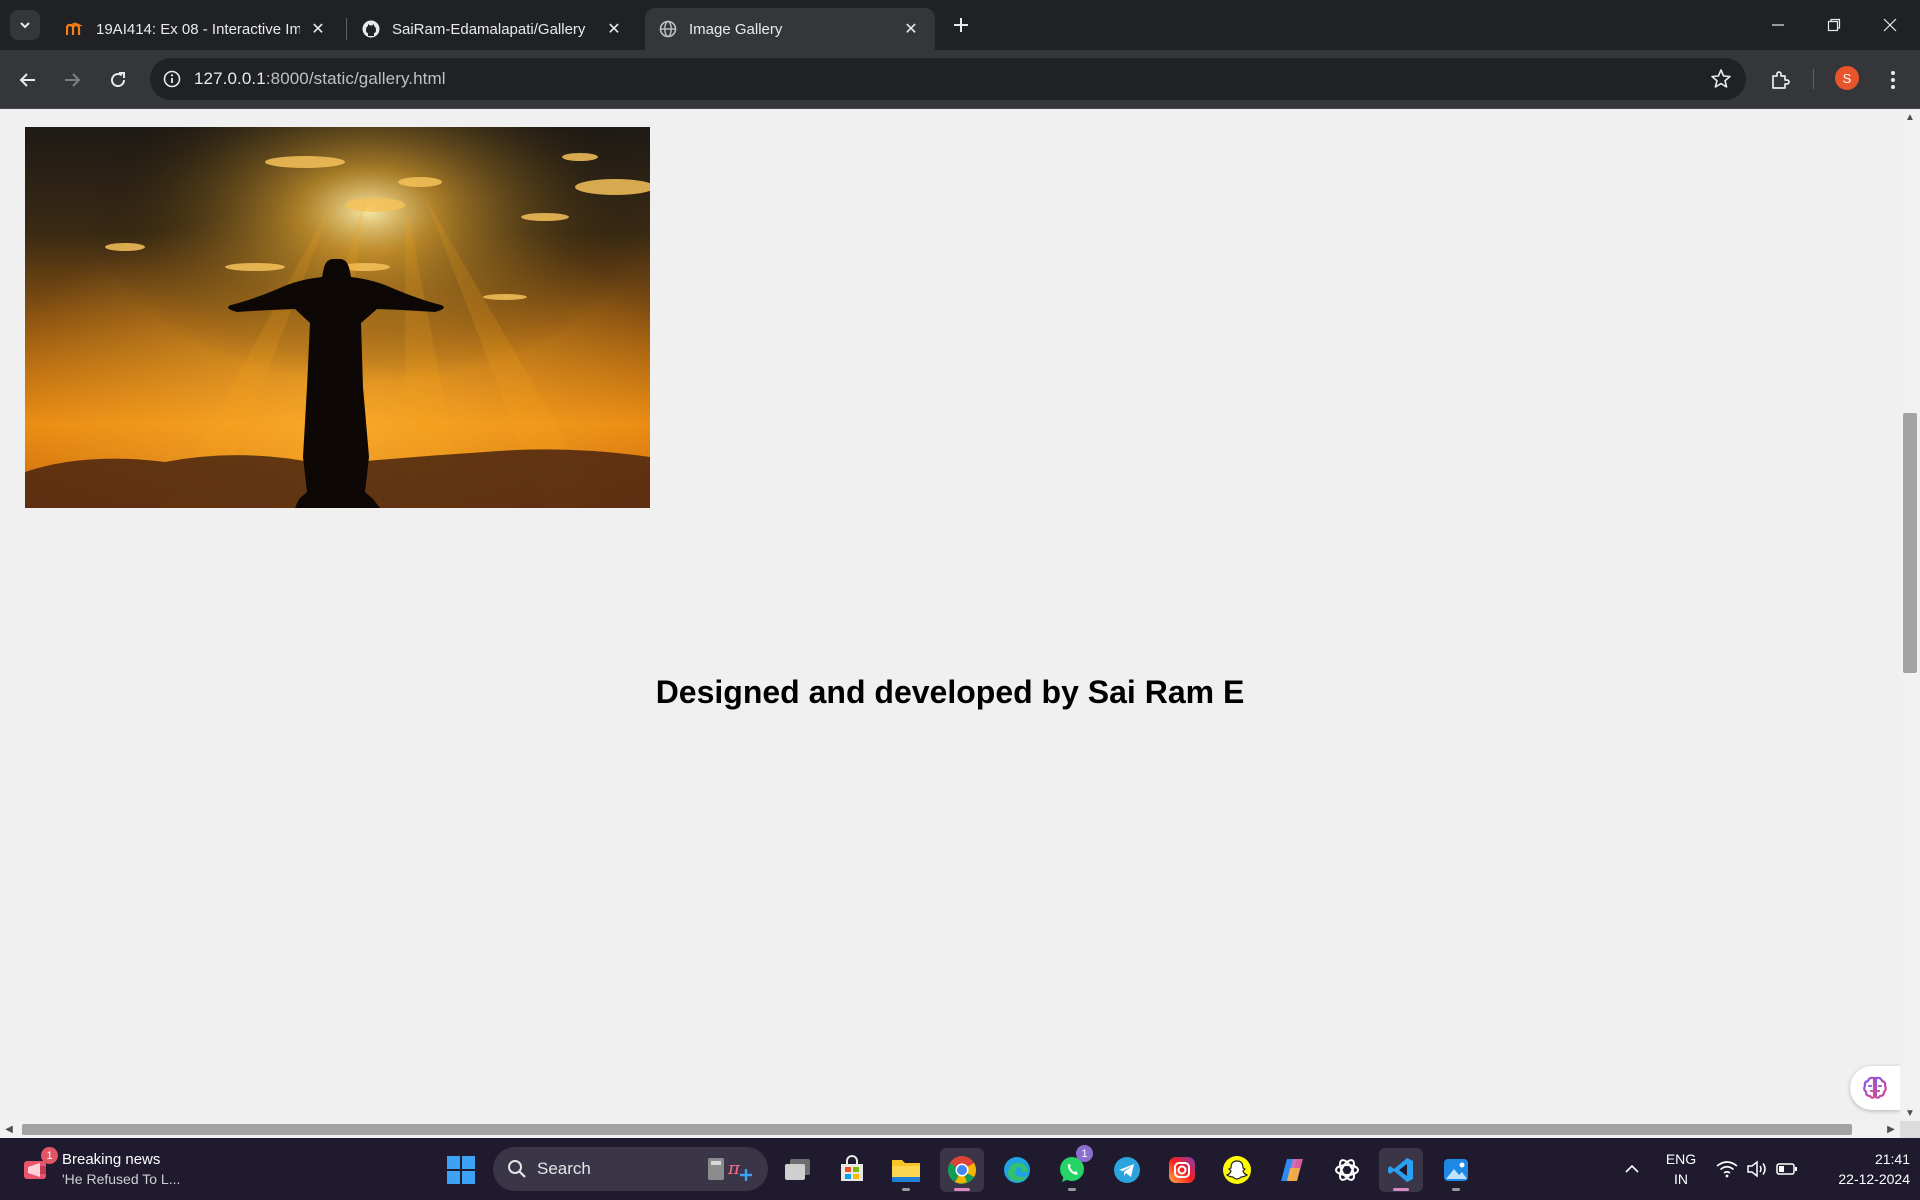 This screenshot has height=1200, width=1920. I want to click on folder-icon, so click(906, 1171).